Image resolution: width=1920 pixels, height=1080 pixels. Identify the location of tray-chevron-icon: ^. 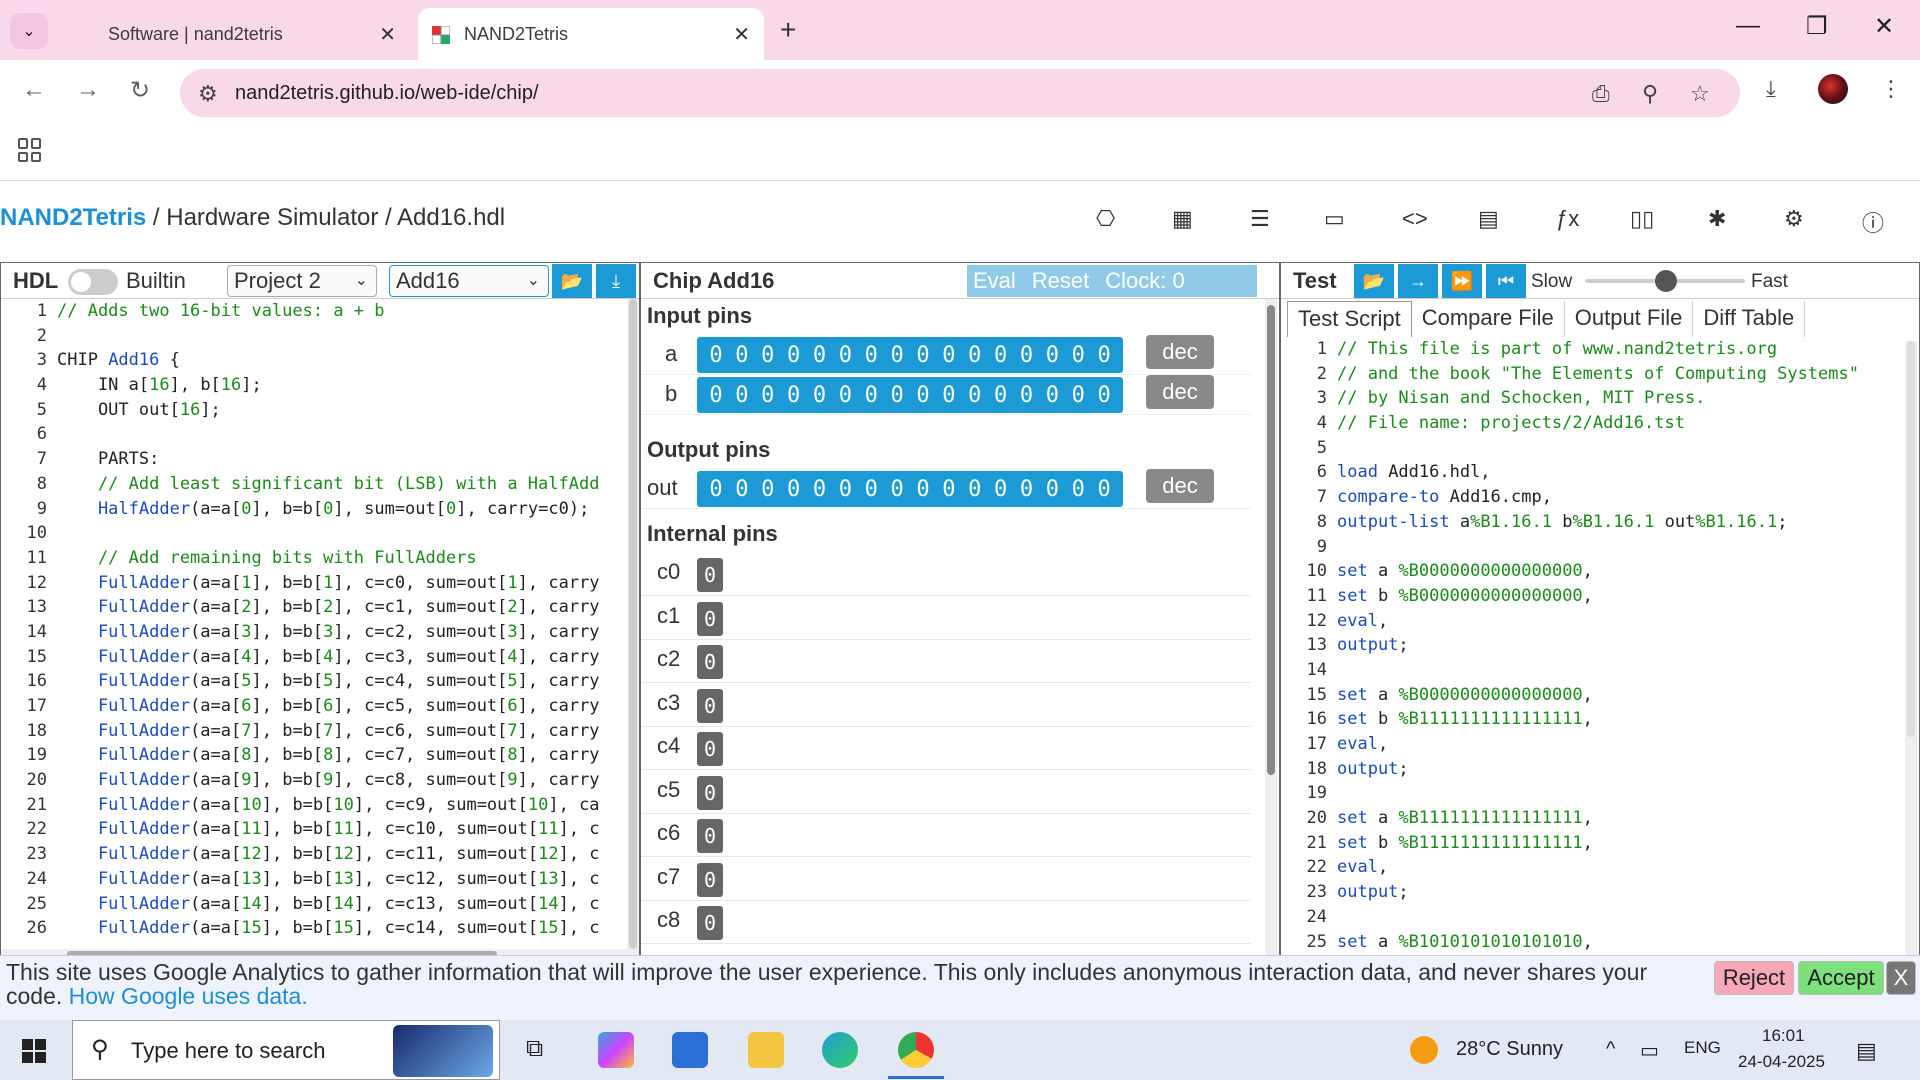
(1610, 1049).